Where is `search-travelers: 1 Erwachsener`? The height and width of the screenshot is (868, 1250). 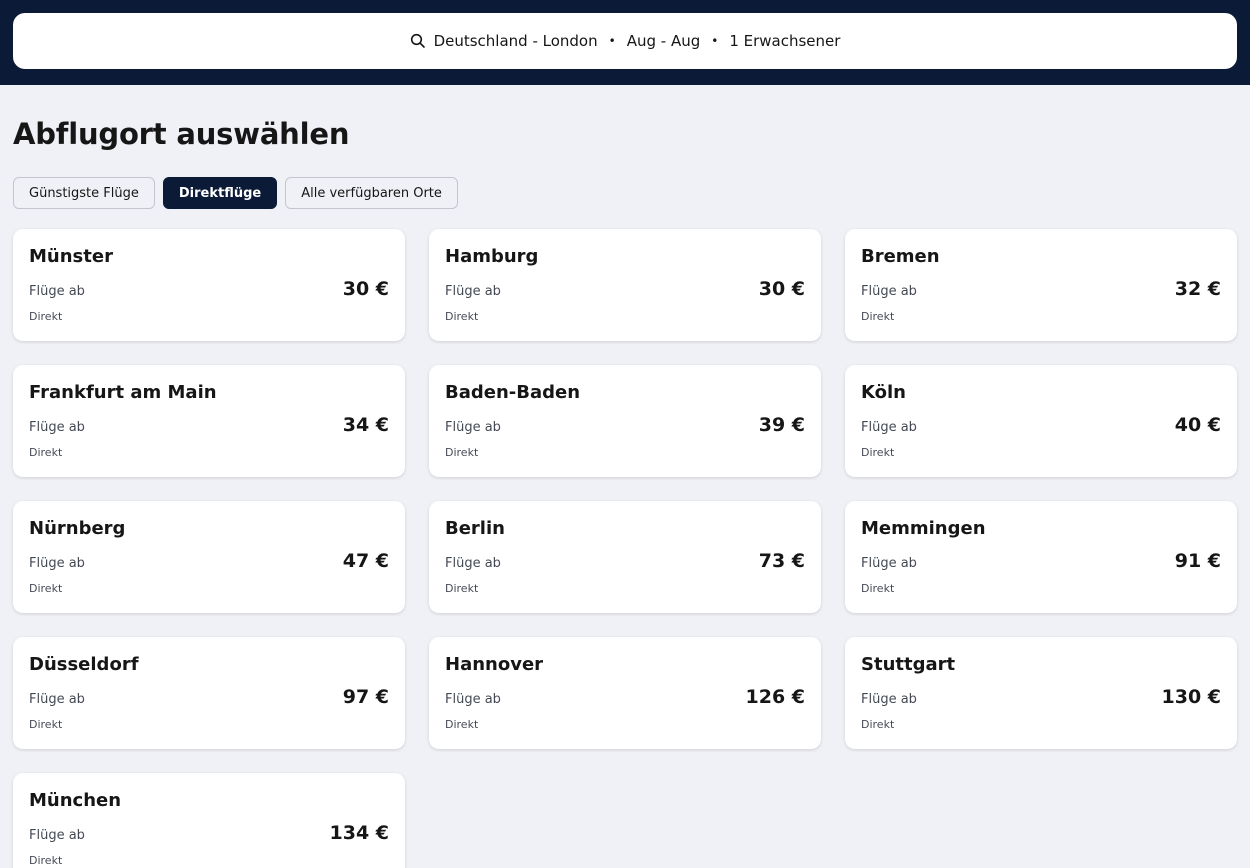 search-travelers: 1 Erwachsener is located at coordinates (785, 41).